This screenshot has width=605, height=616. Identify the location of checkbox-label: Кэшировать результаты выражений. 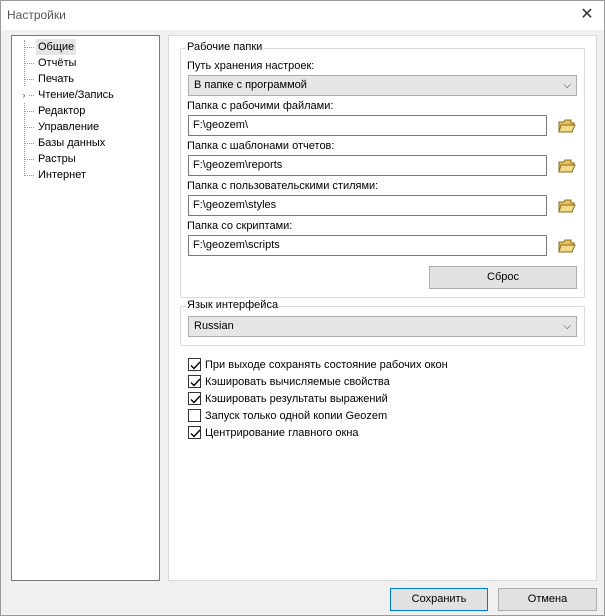
(296, 399).